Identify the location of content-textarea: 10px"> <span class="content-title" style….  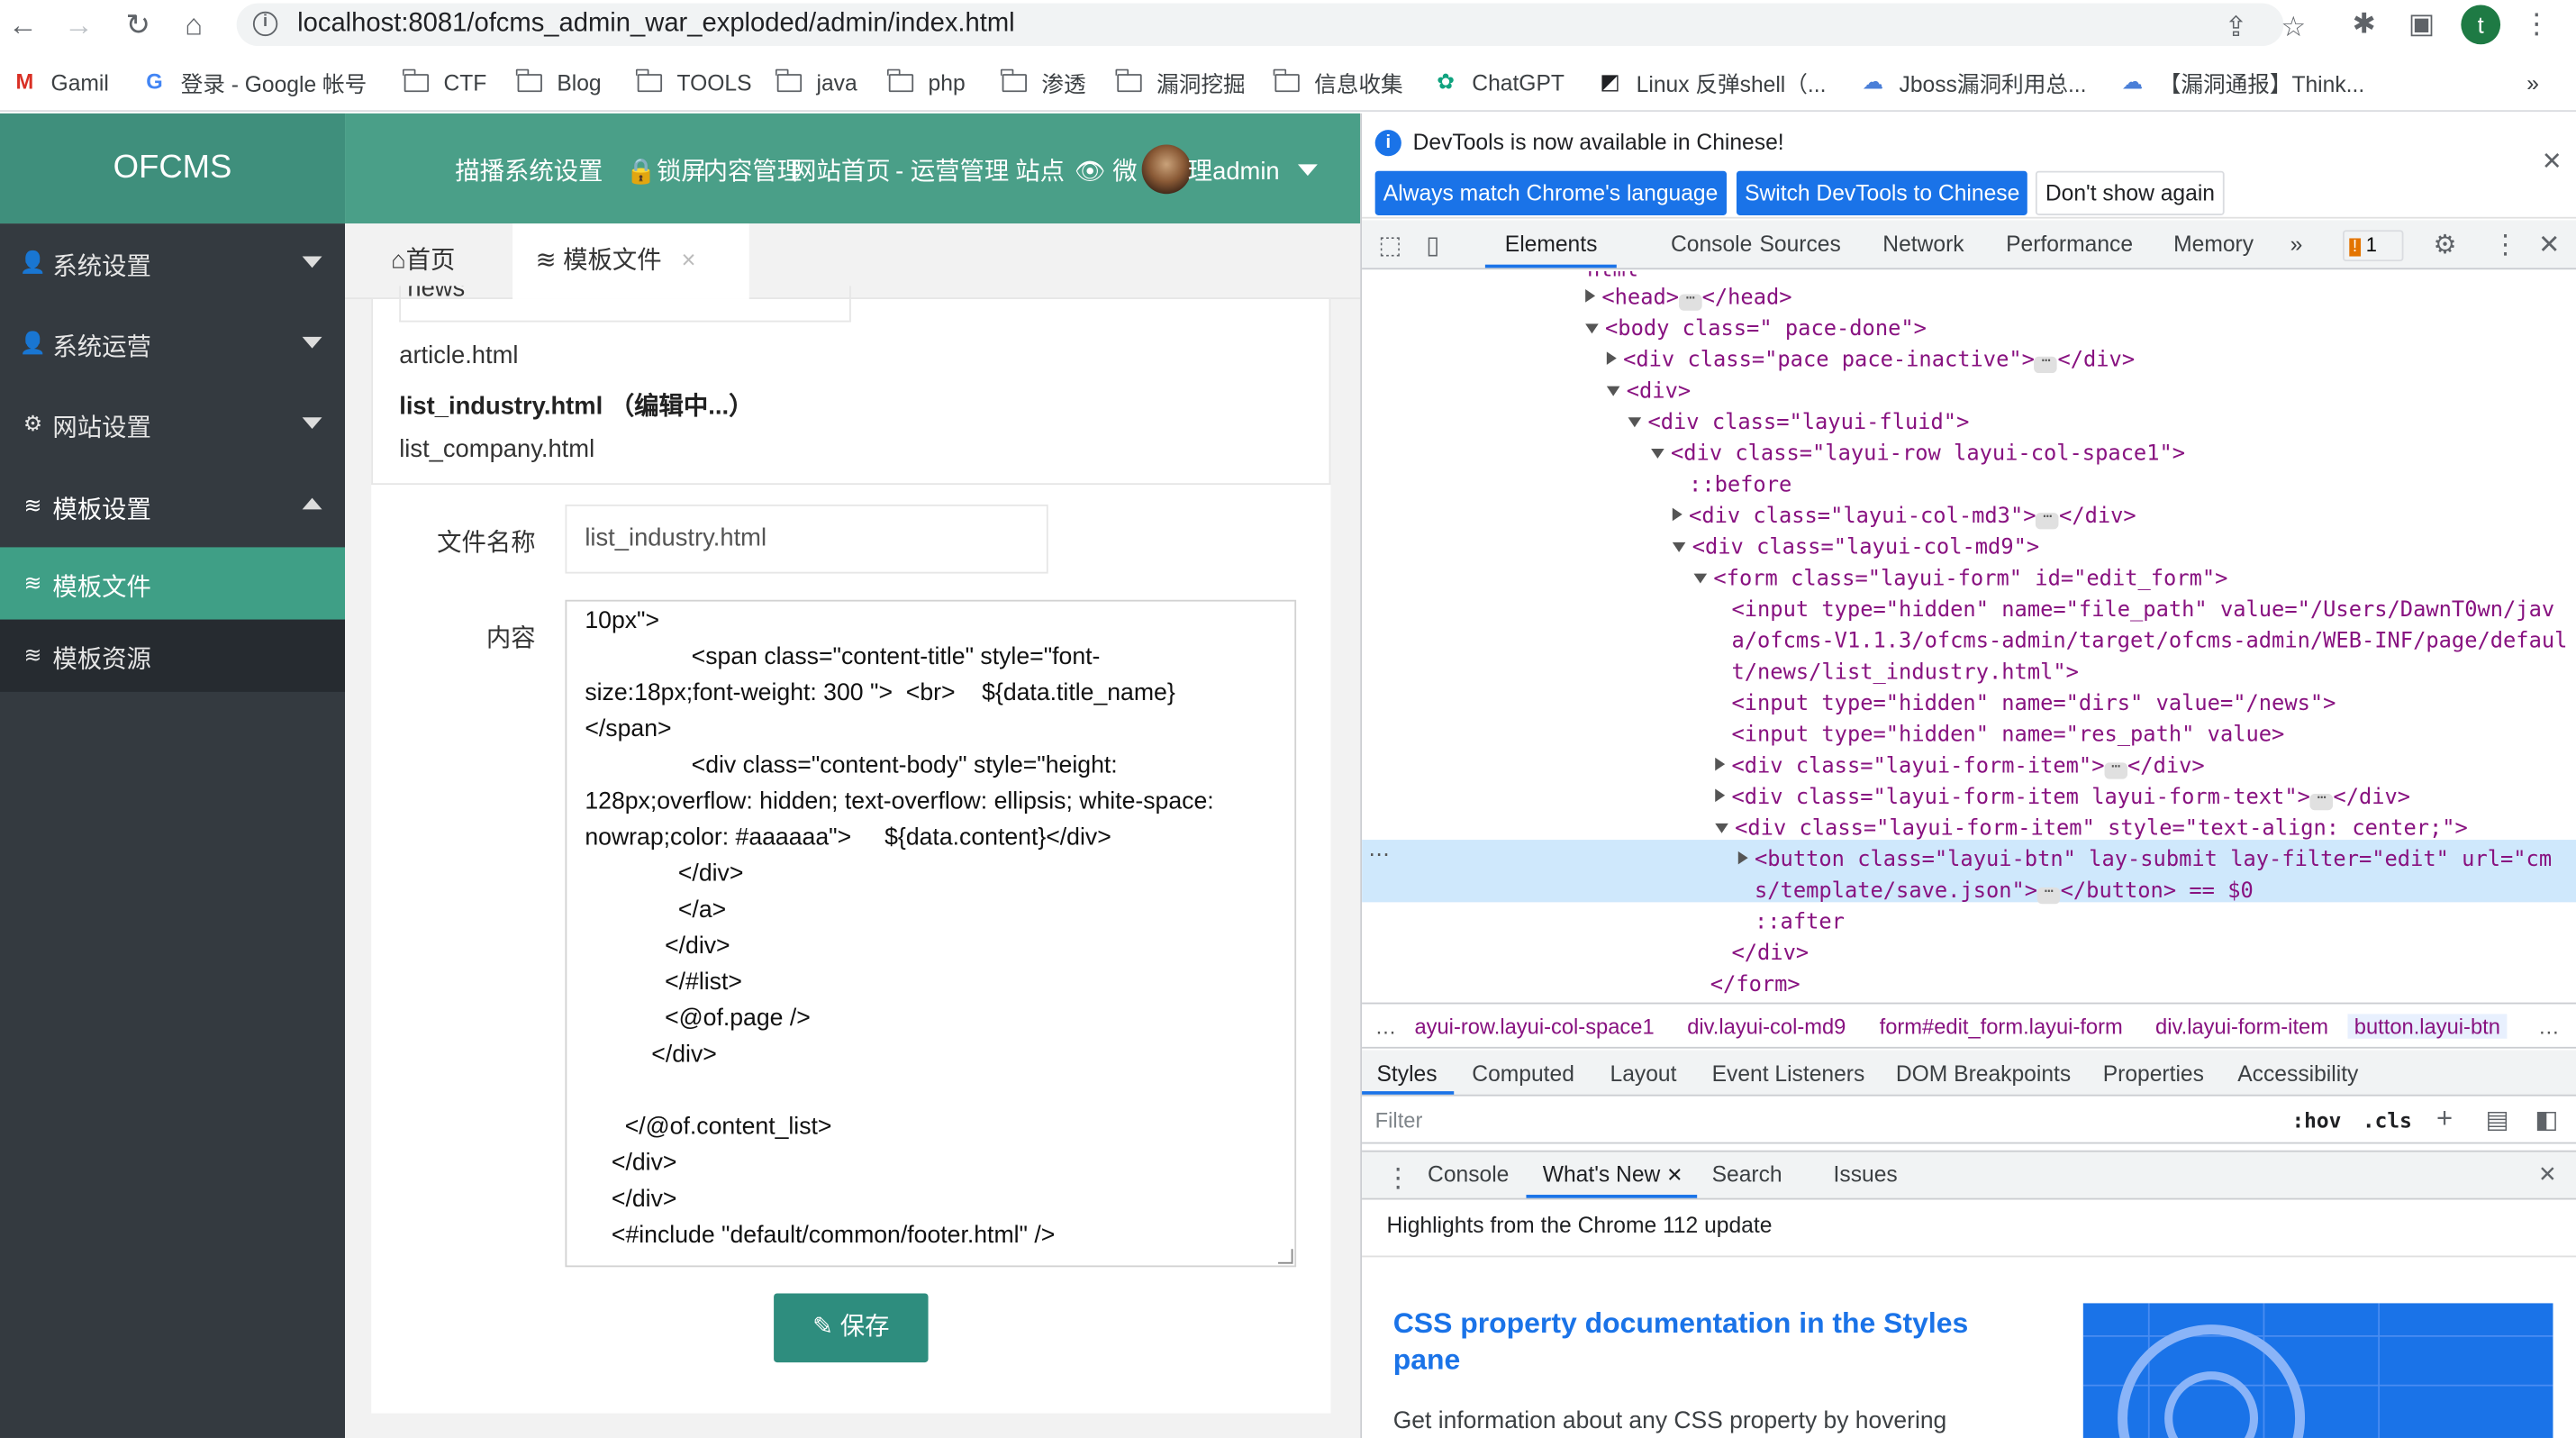
(931, 933).